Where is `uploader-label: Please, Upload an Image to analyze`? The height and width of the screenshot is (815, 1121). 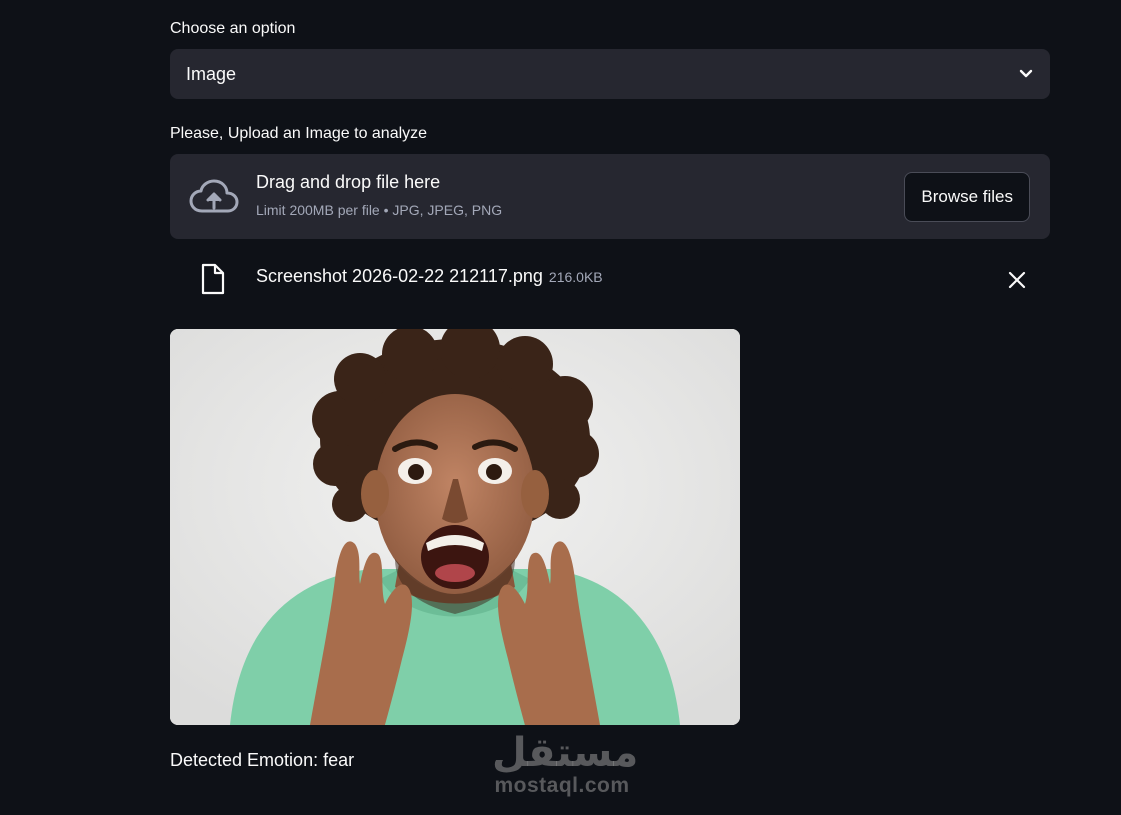 uploader-label: Please, Upload an Image to analyze is located at coordinates (299, 133).